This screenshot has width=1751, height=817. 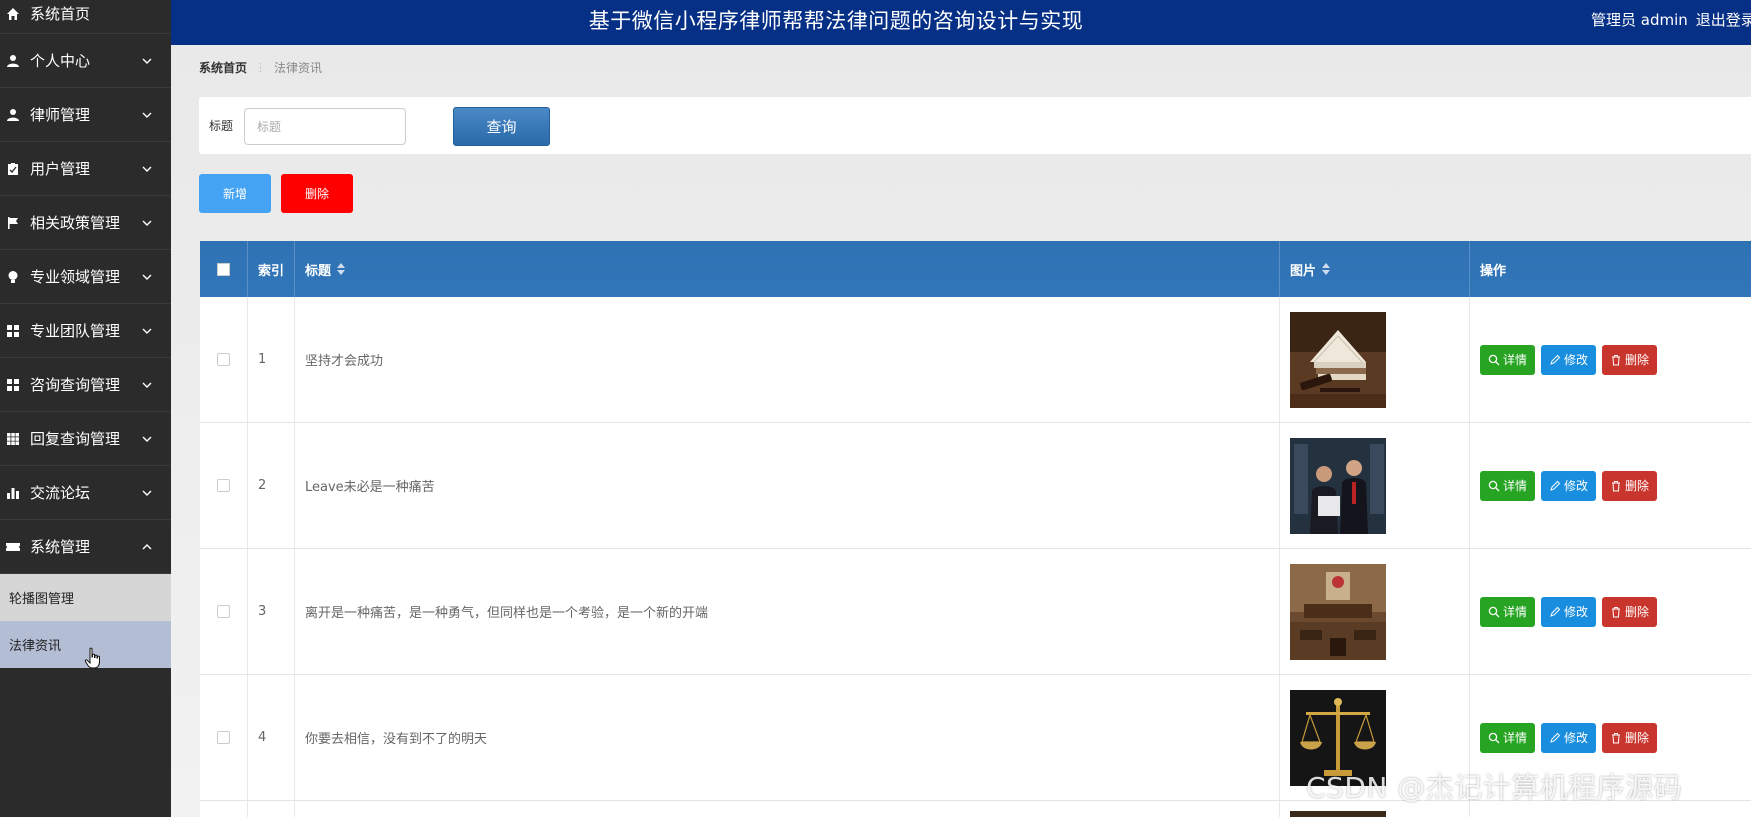 I want to click on flag-icon, so click(x=13, y=223).